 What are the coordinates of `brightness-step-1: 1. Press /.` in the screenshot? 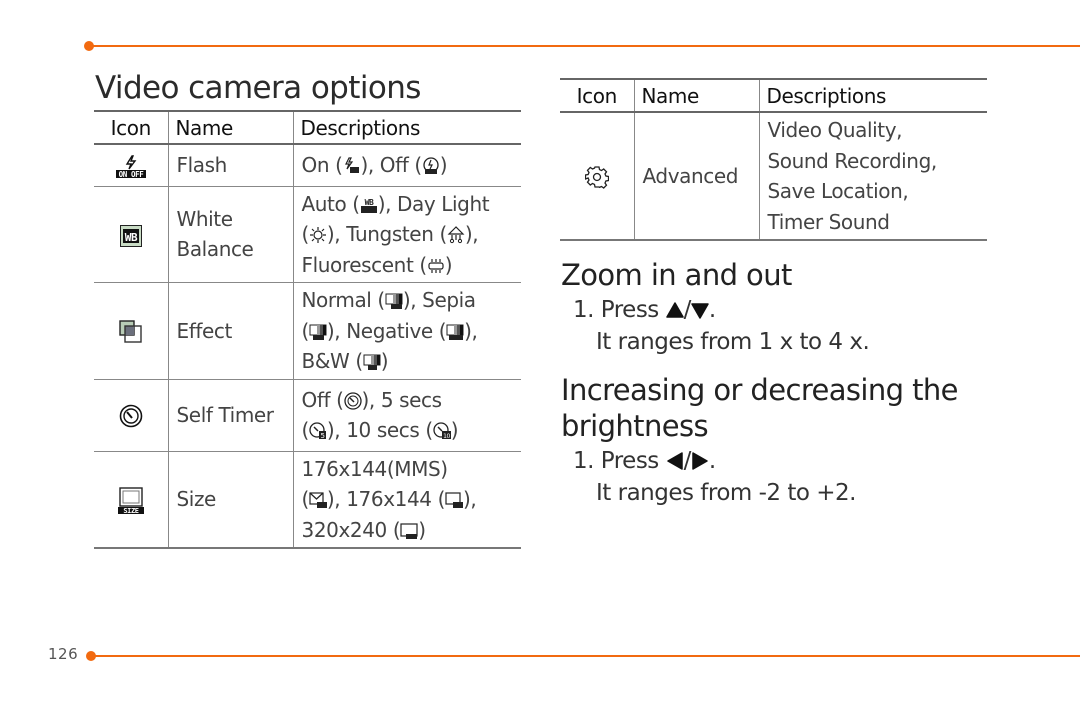 It's located at (644, 461).